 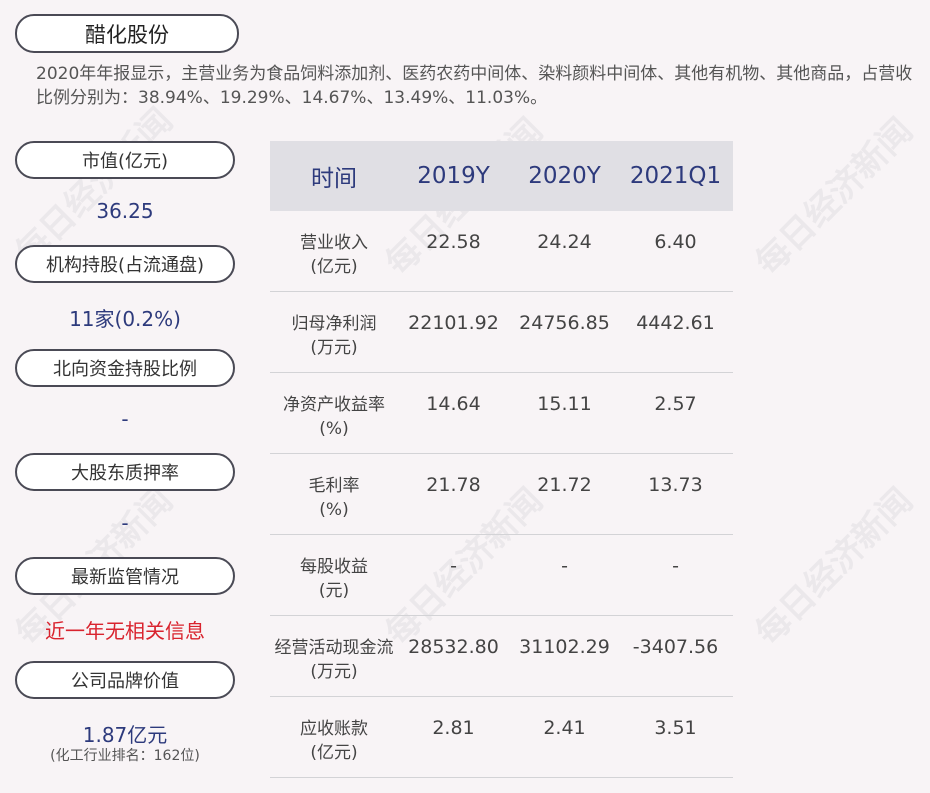 What do you see at coordinates (675, 176) in the screenshot?
I see `header-2021q1: 2021Q1` at bounding box center [675, 176].